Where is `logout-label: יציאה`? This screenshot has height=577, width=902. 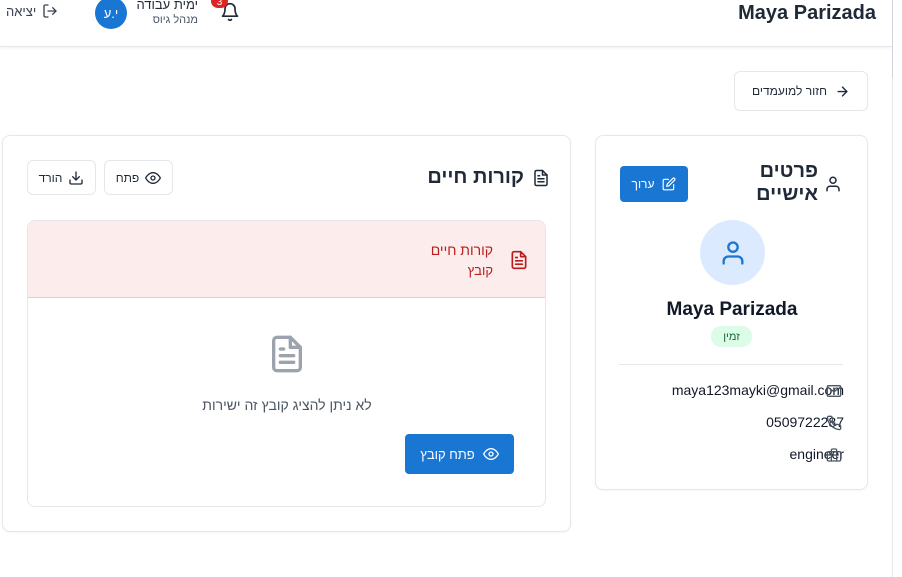
logout-label: יציאה is located at coordinates (21, 11).